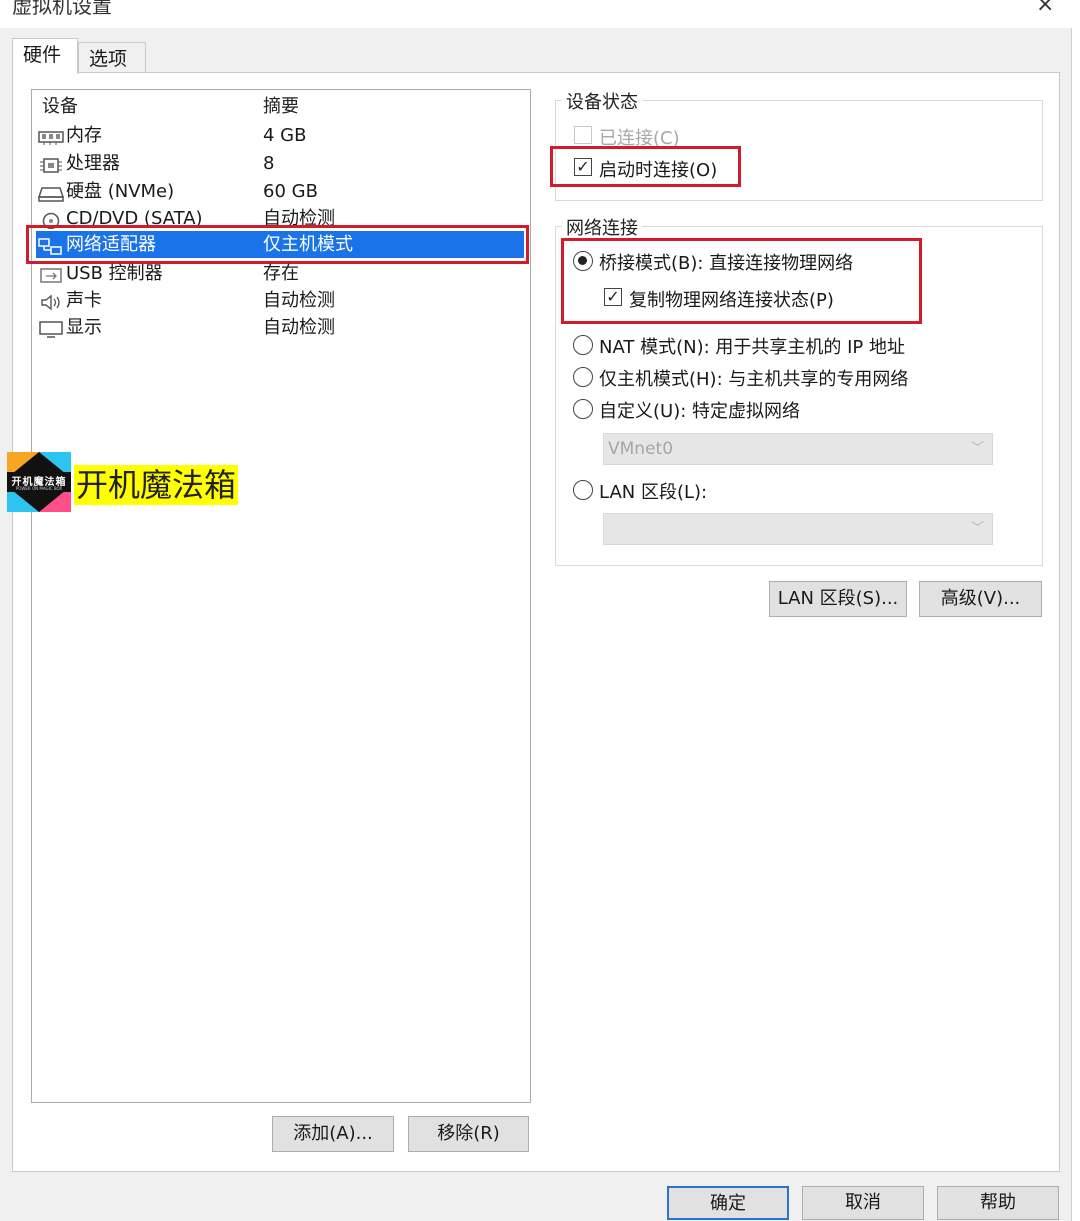  Describe the element at coordinates (752, 346) in the screenshot. I see `nat-label: NAT 模式(N): 用于共享主机的 IP 地址` at that location.